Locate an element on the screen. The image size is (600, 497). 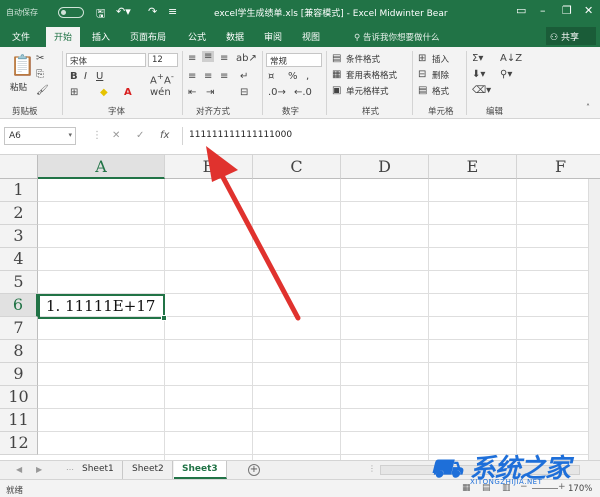
arrow-shaft is located at coordinates (258, 243).